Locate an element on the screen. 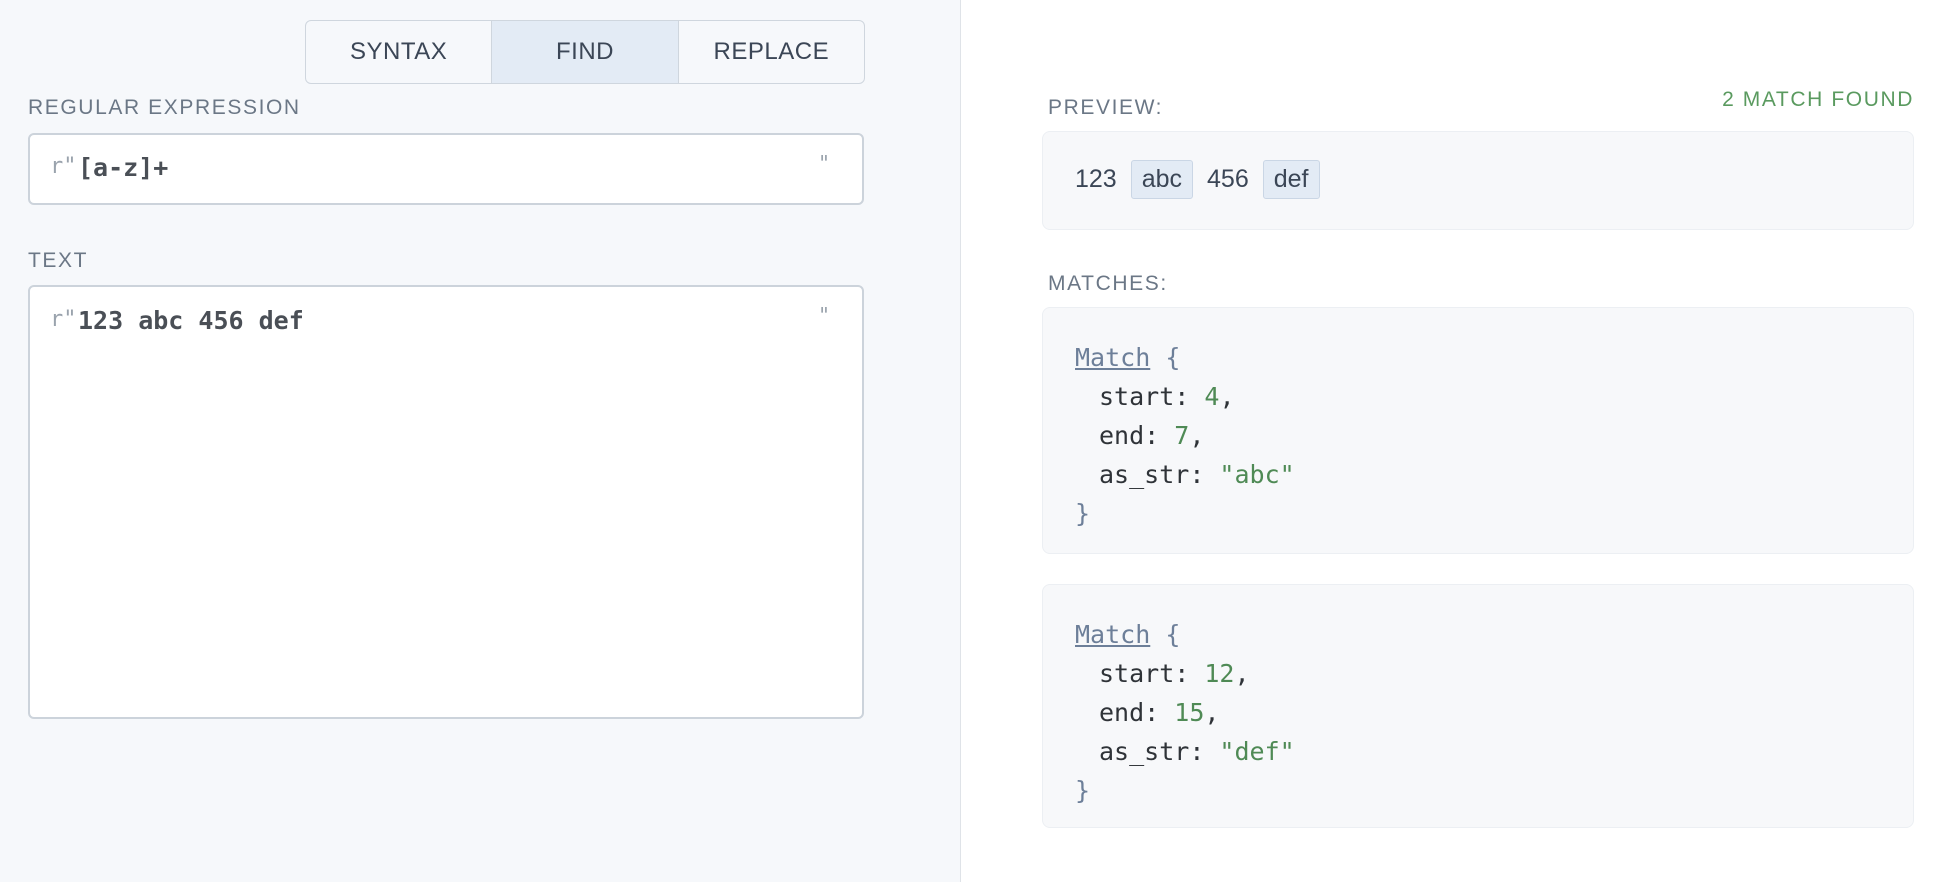  preview-match-highlight: def is located at coordinates (1291, 179).